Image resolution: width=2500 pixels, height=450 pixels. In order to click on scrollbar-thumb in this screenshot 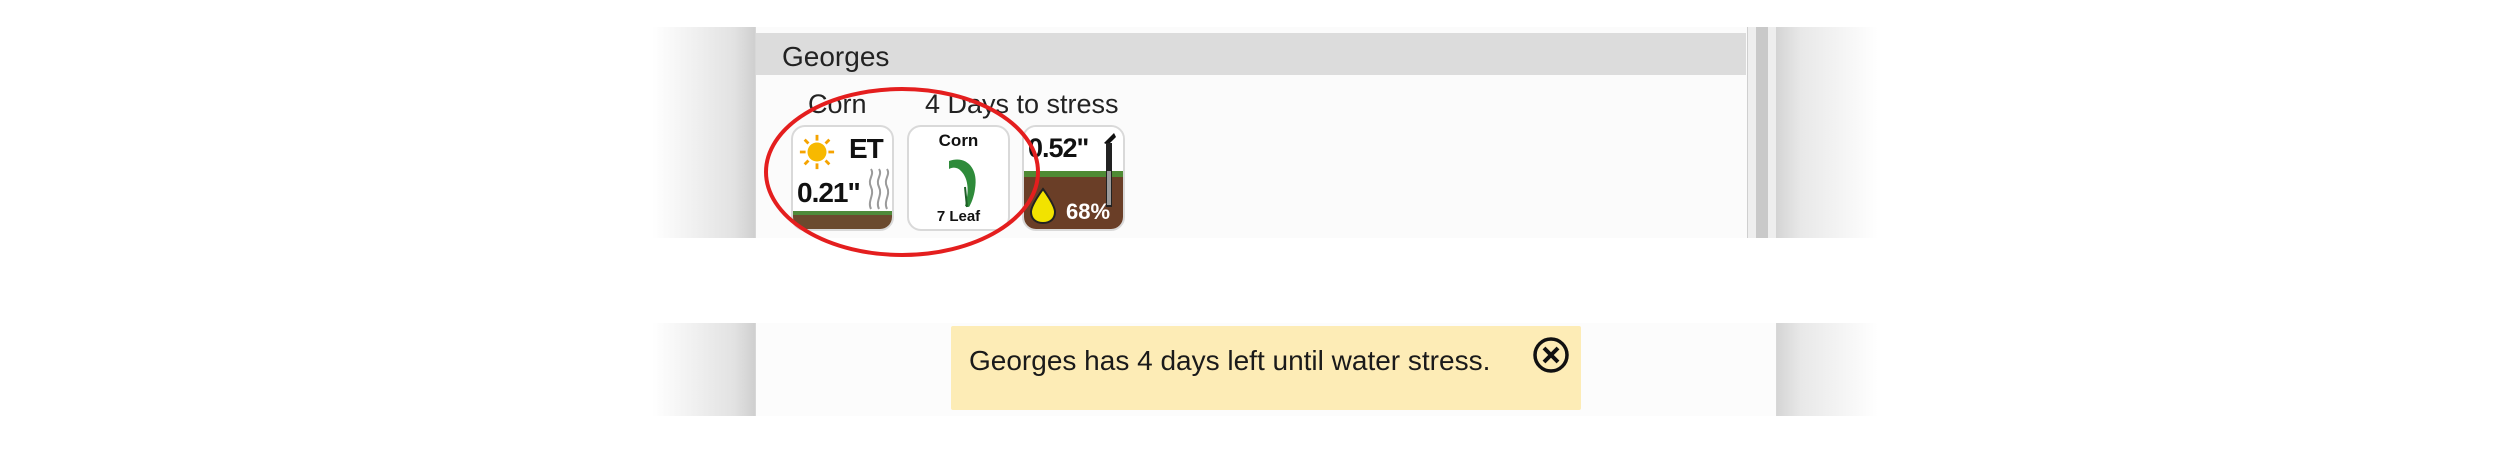, I will do `click(1762, 132)`.